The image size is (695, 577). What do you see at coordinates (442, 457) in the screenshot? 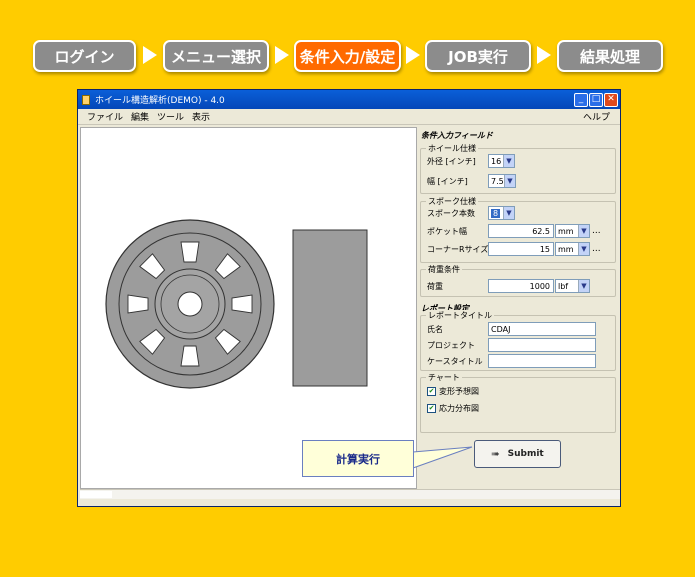
I see `callout-pointer` at bounding box center [442, 457].